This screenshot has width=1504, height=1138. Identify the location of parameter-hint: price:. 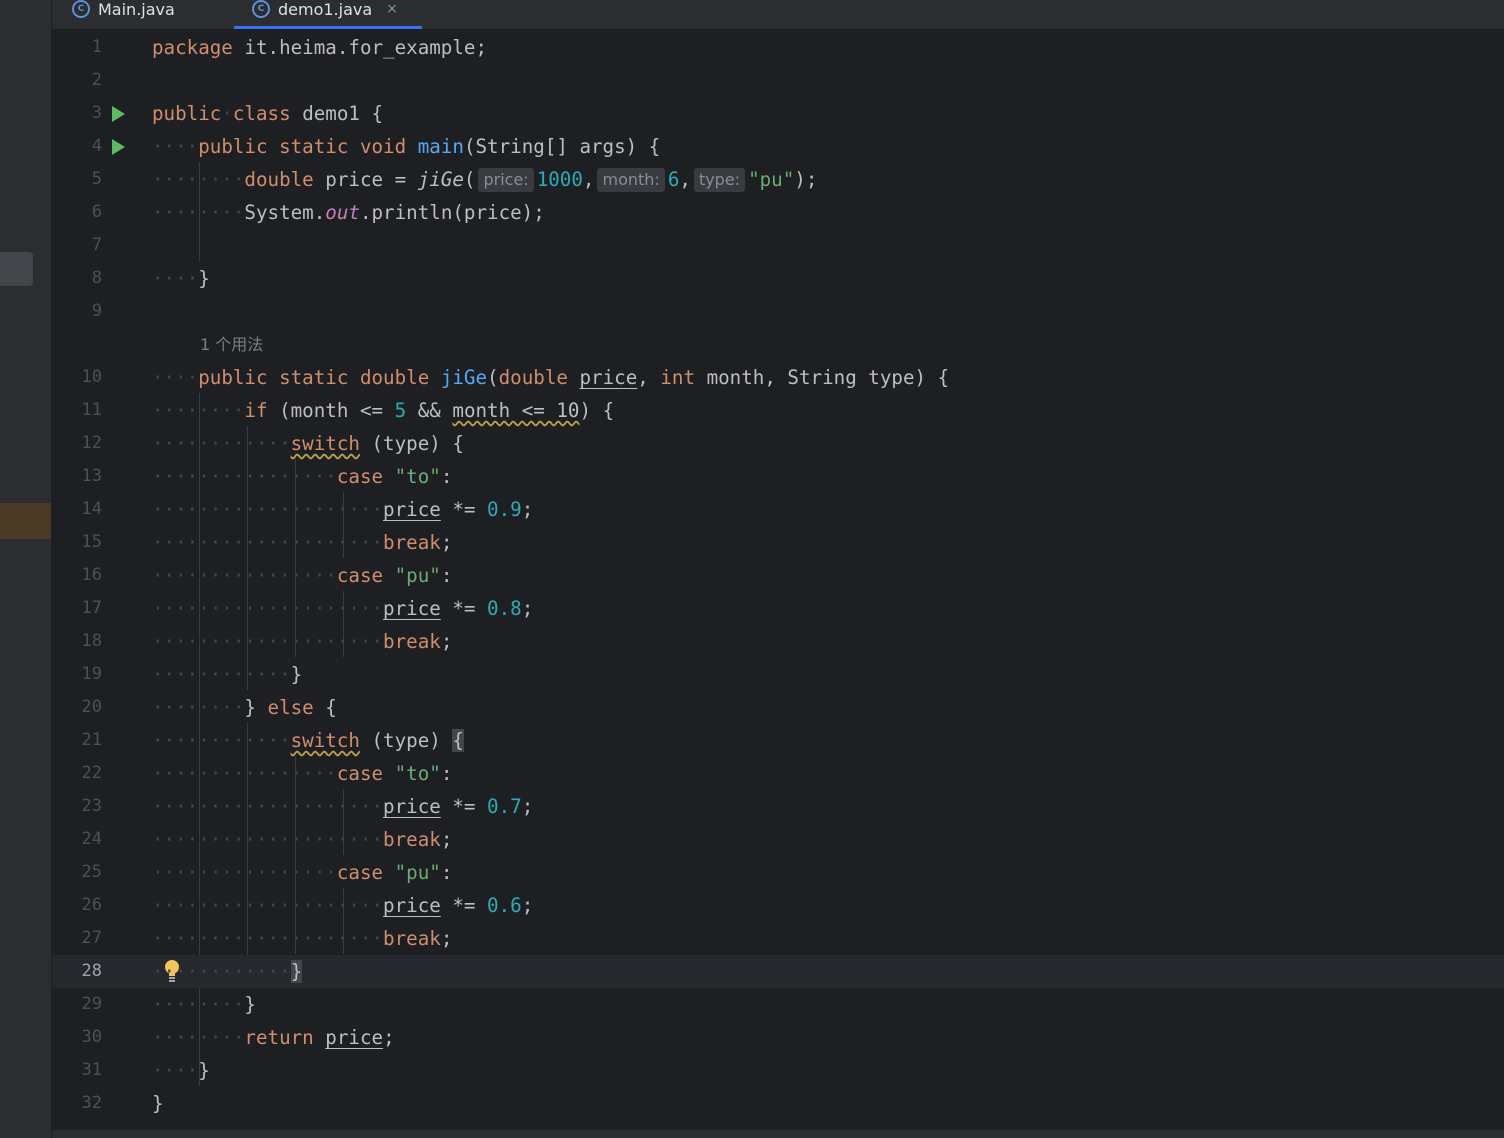
(506, 180).